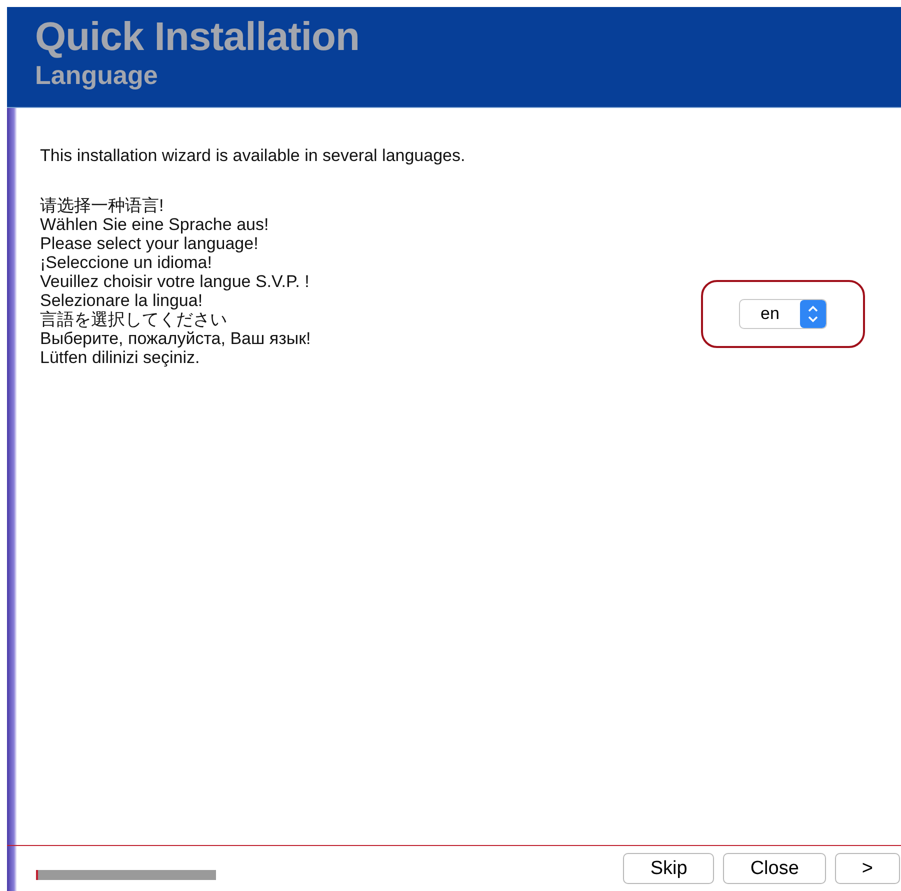  I want to click on language-prompt: Veuillez choisir votre langue S.V.P. !, so click(175, 281).